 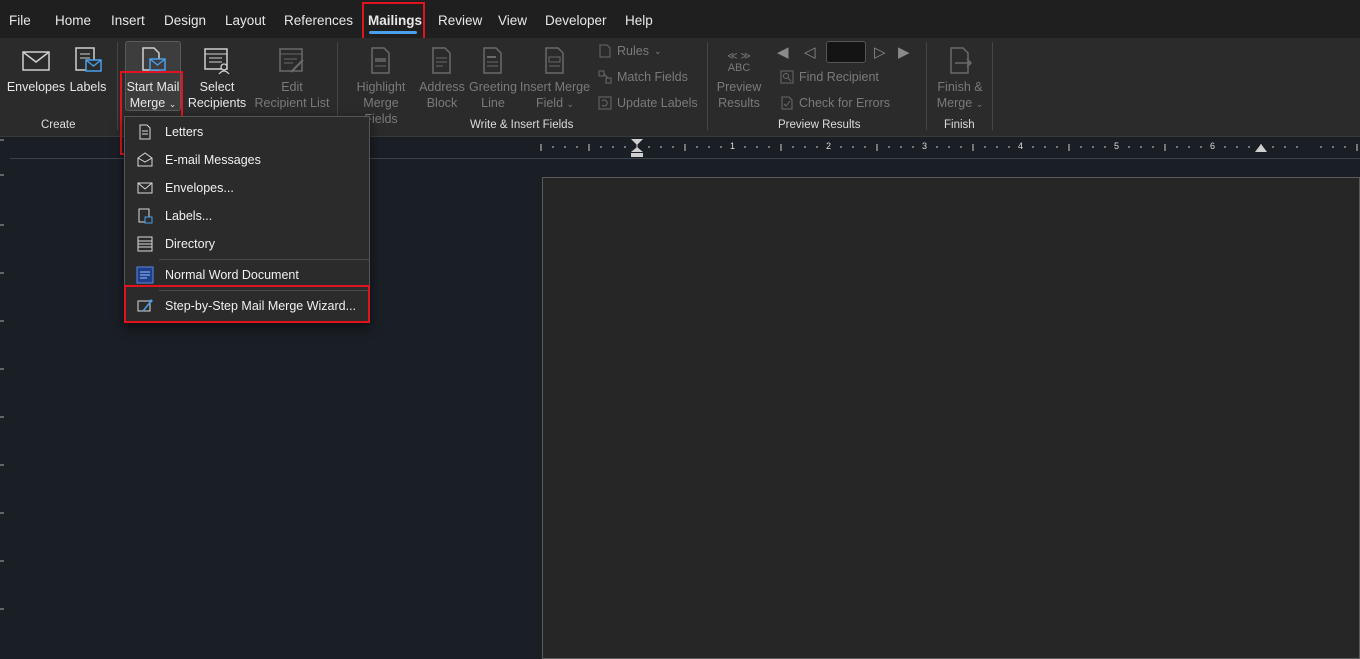 I want to click on highlight-merge-fields-button: Highlight Merge Fields, so click(x=381, y=86).